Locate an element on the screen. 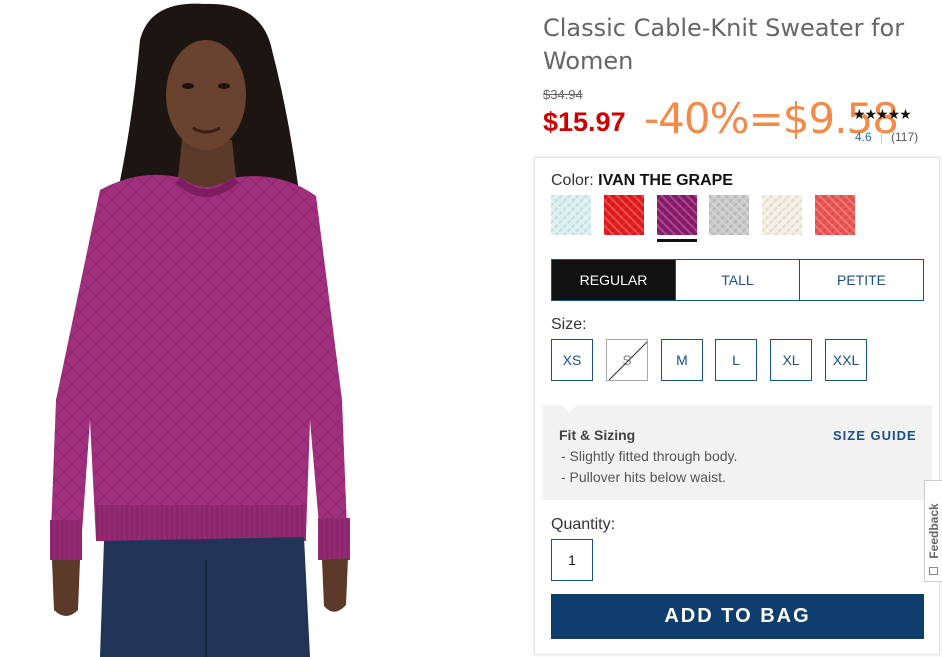 Image resolution: width=942 pixels, height=657 pixels. size-button-s-unavailable: S is located at coordinates (627, 360).